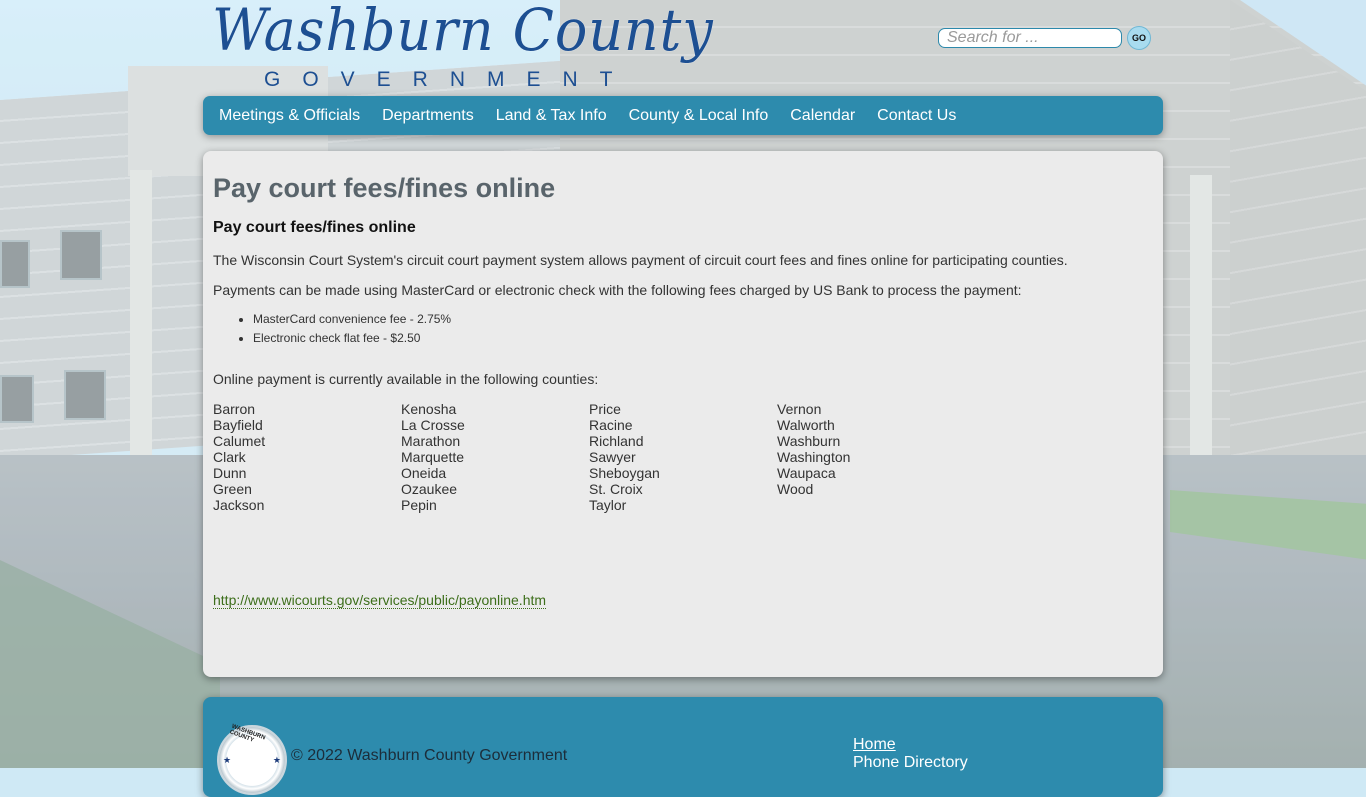 The image size is (1366, 797). Describe the element at coordinates (799, 409) in the screenshot. I see `county-item: Vernon` at that location.